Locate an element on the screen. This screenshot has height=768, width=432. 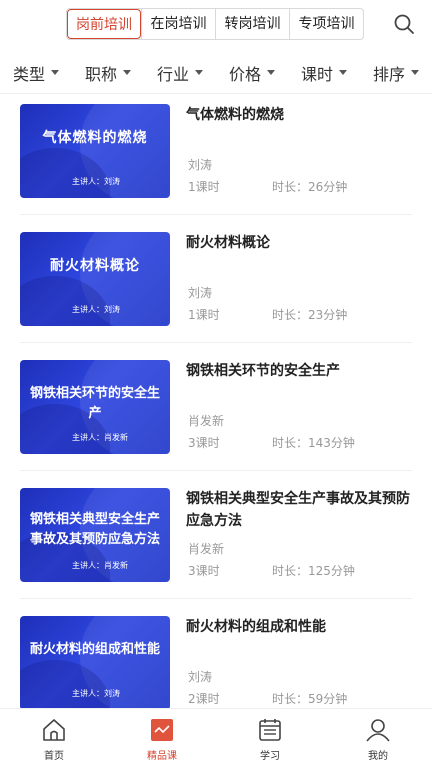
course-thumbnail: 气体燃料的燃烧 主讲人：刘涛 is located at coordinates (95, 151).